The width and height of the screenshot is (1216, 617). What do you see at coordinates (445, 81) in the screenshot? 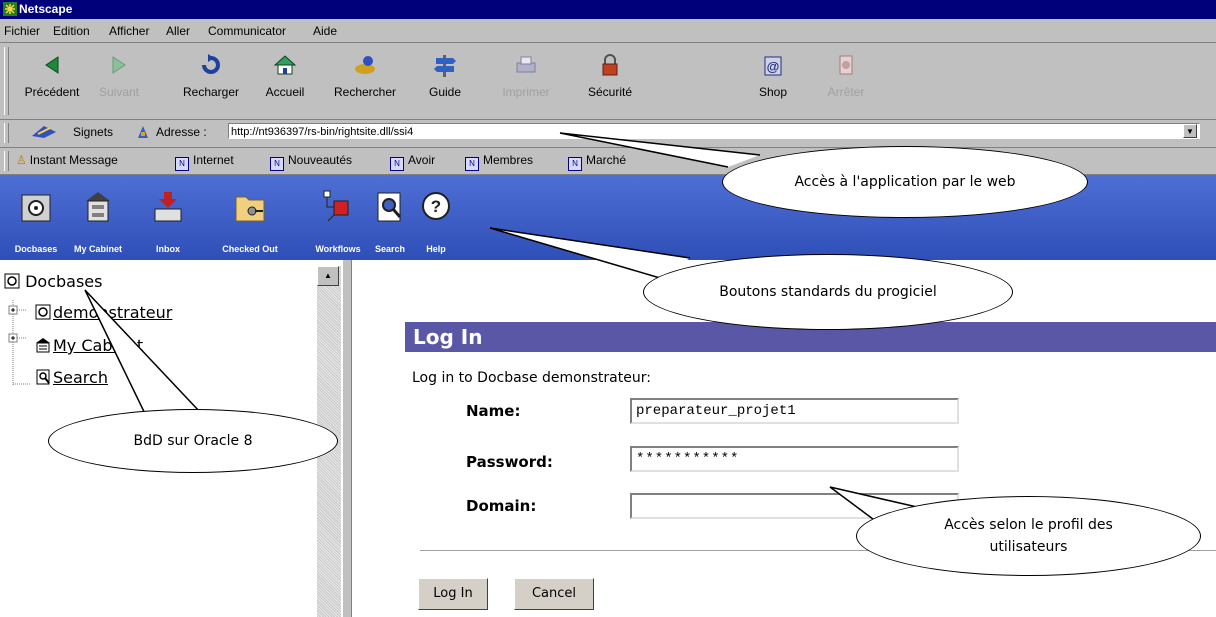
I see `guide-button: Guide` at bounding box center [445, 81].